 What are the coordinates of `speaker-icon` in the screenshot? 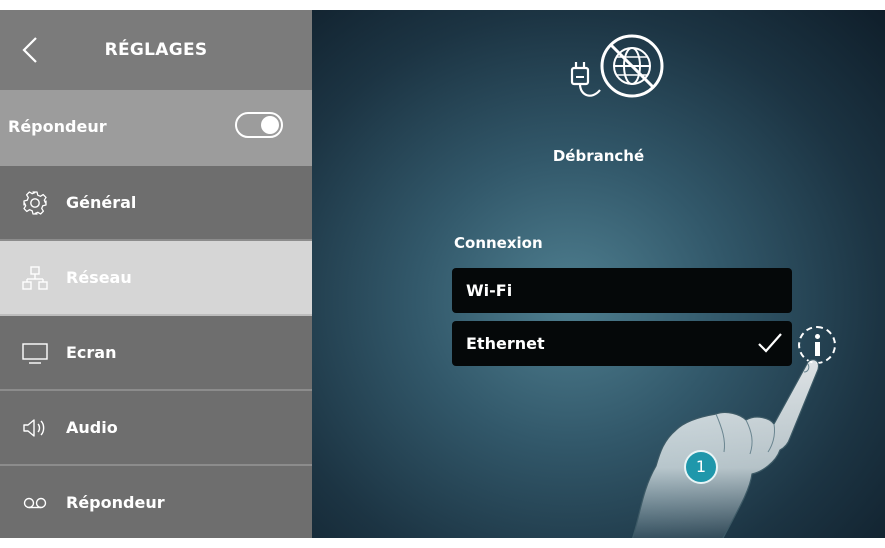 It's located at (34, 428).